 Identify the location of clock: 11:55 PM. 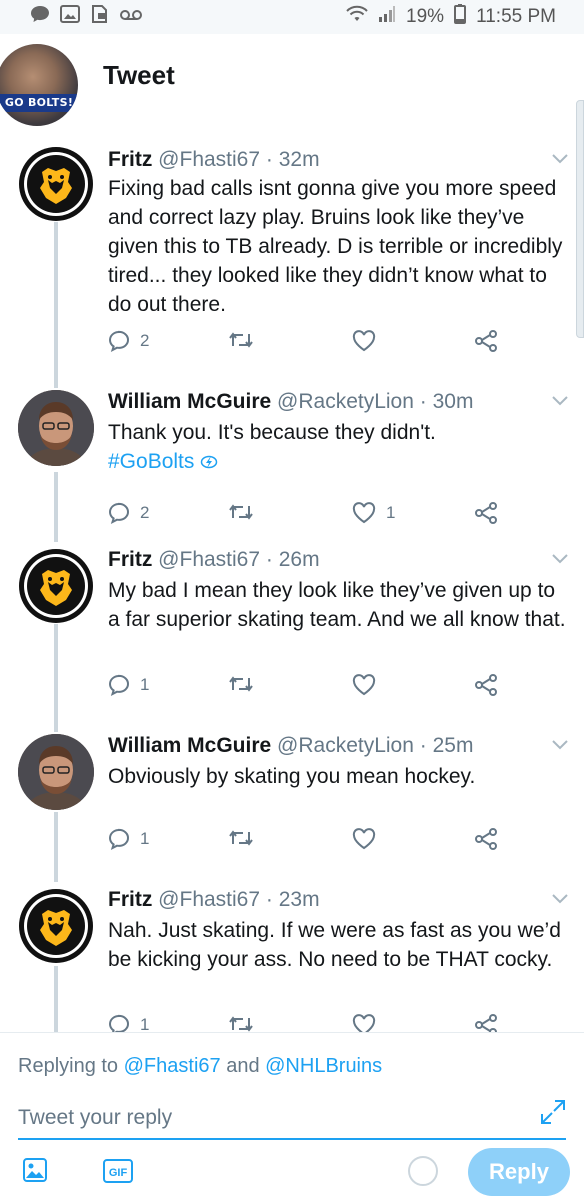
(516, 16).